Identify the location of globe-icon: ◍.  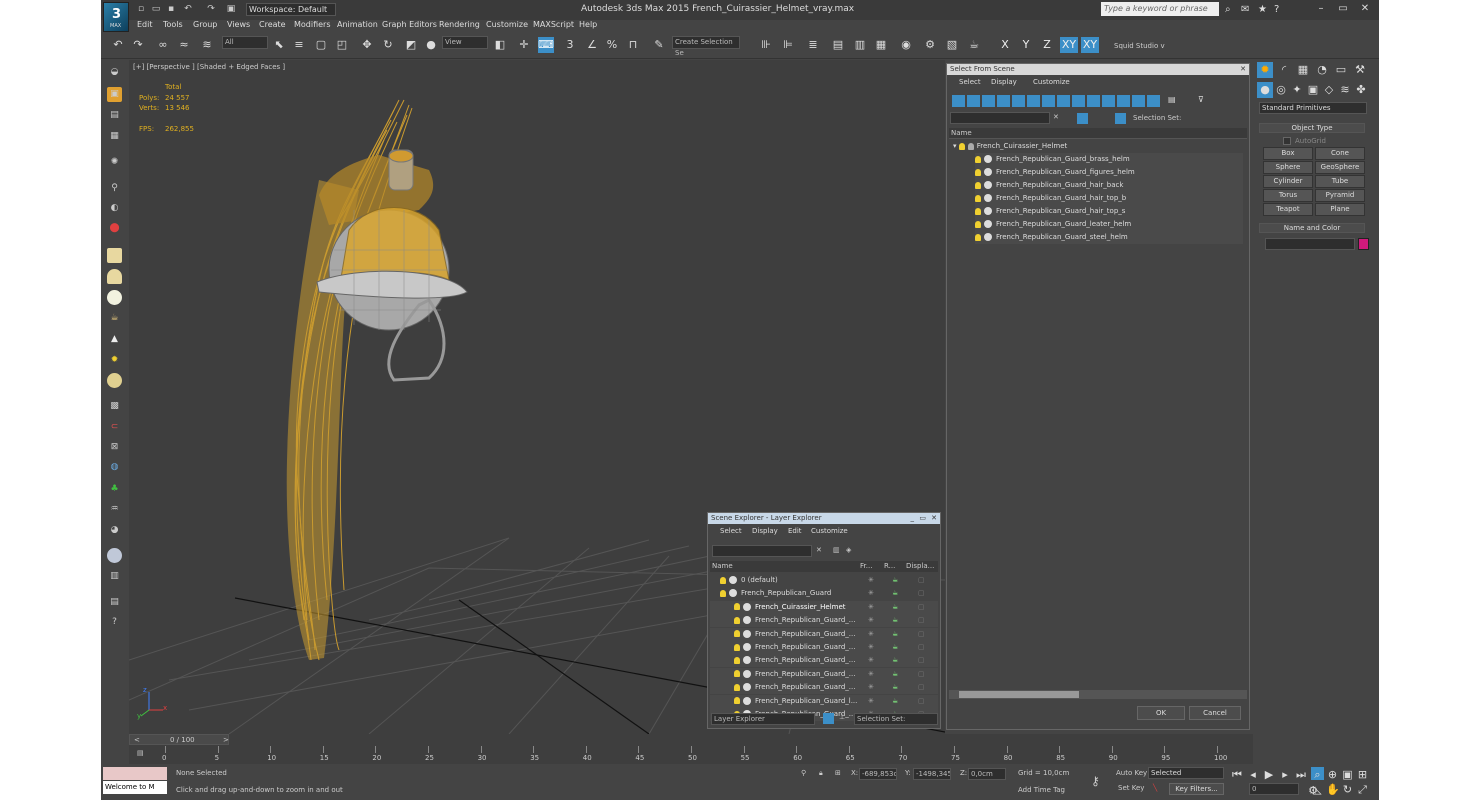
(114, 467).